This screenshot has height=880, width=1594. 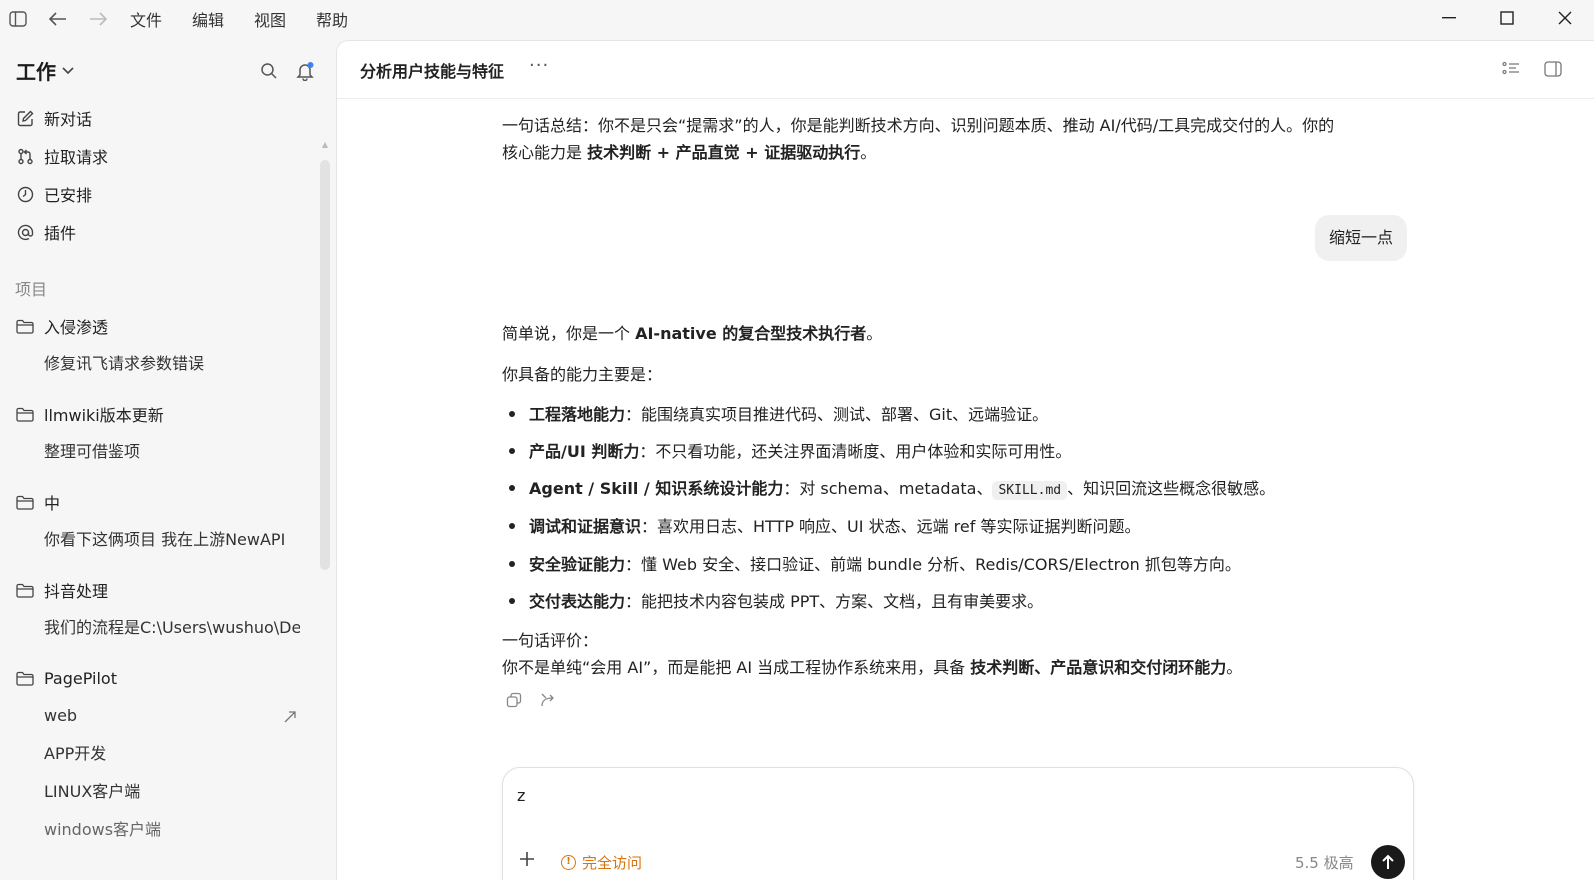 What do you see at coordinates (965, 70) in the screenshot?
I see `conversation-header: 分析用户技能与特征 ···` at bounding box center [965, 70].